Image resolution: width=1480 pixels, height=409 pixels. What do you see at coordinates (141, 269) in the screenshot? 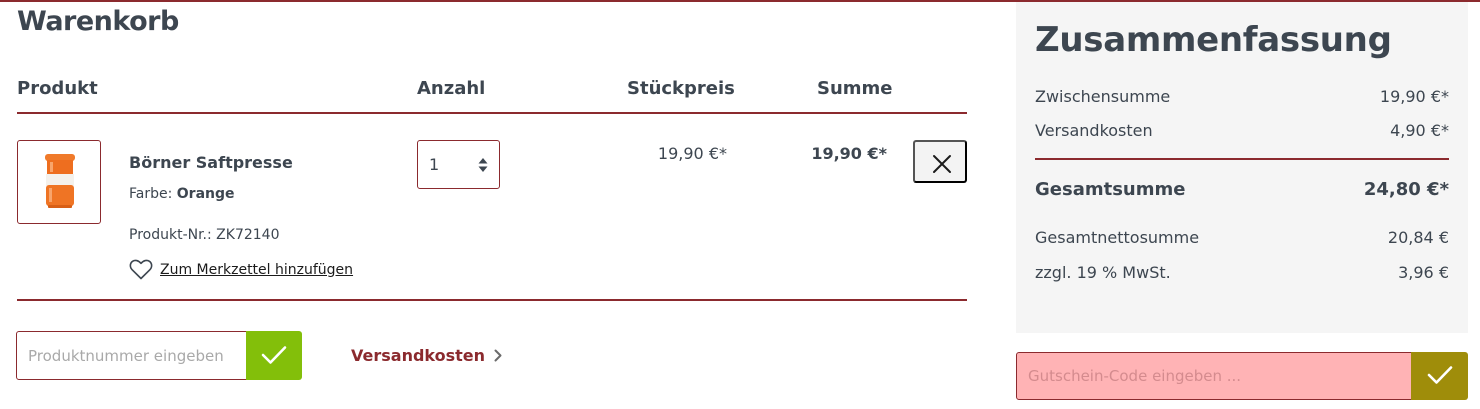
I see `heart-icon` at bounding box center [141, 269].